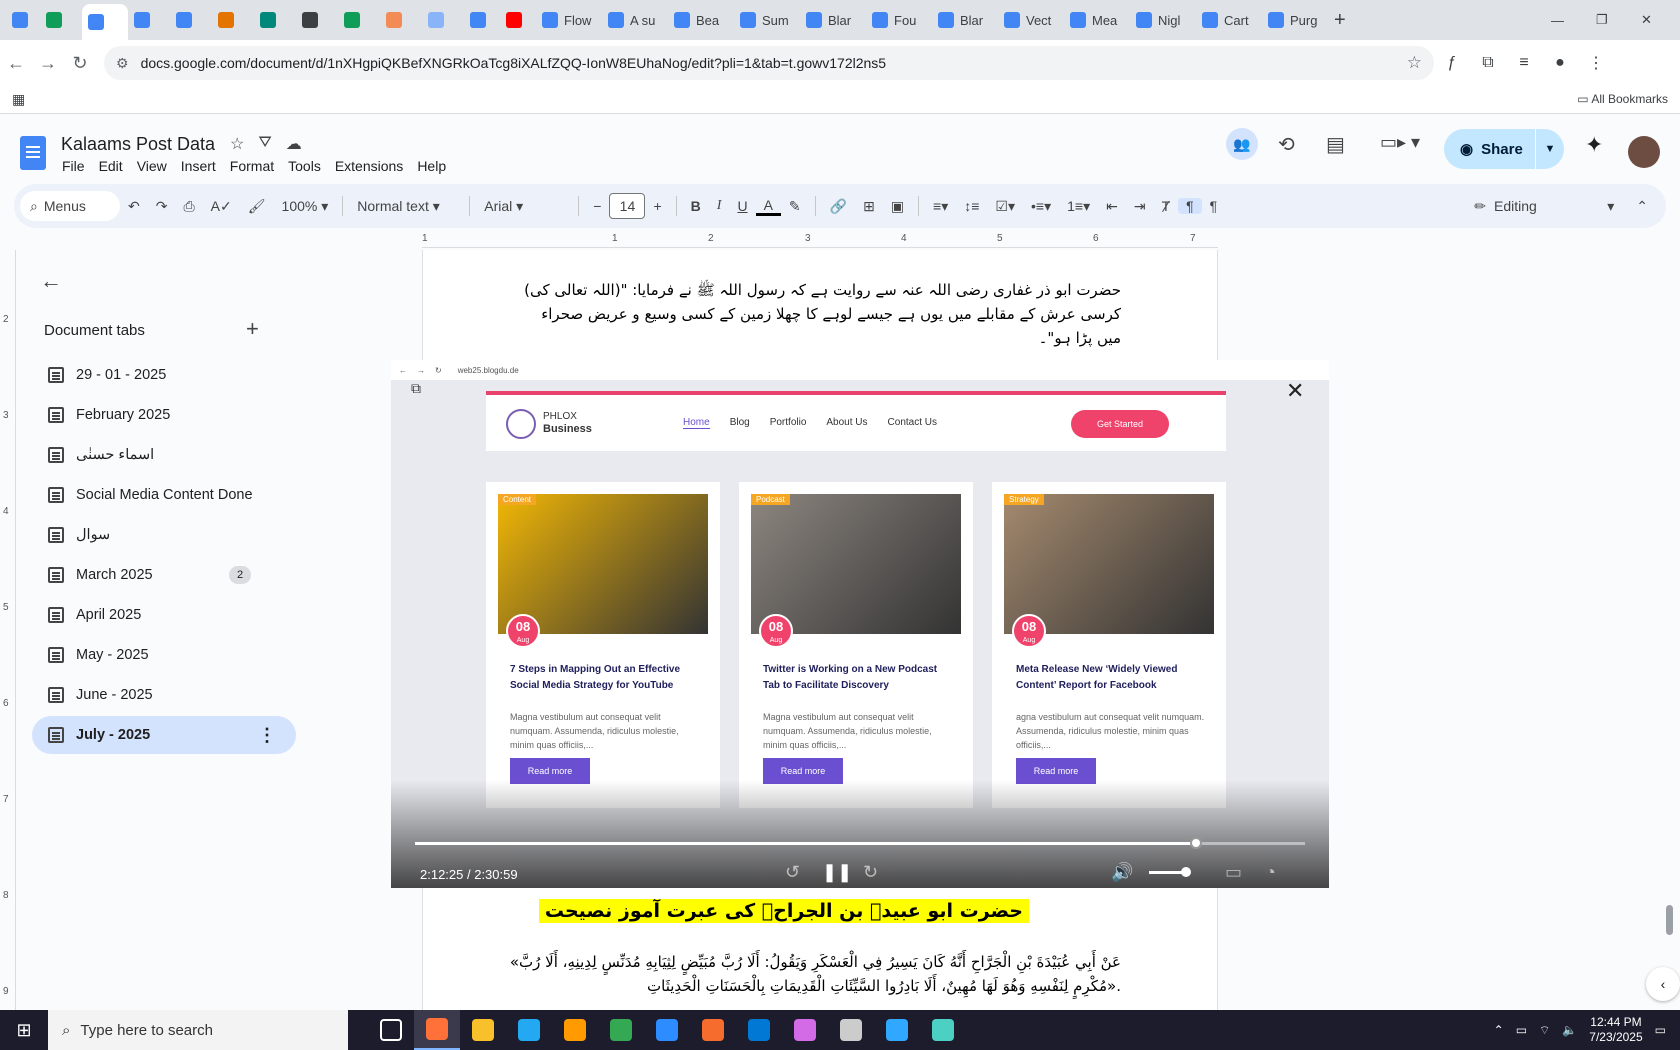 The width and height of the screenshot is (1680, 1050). I want to click on reload-icon: ↻, so click(80, 63).